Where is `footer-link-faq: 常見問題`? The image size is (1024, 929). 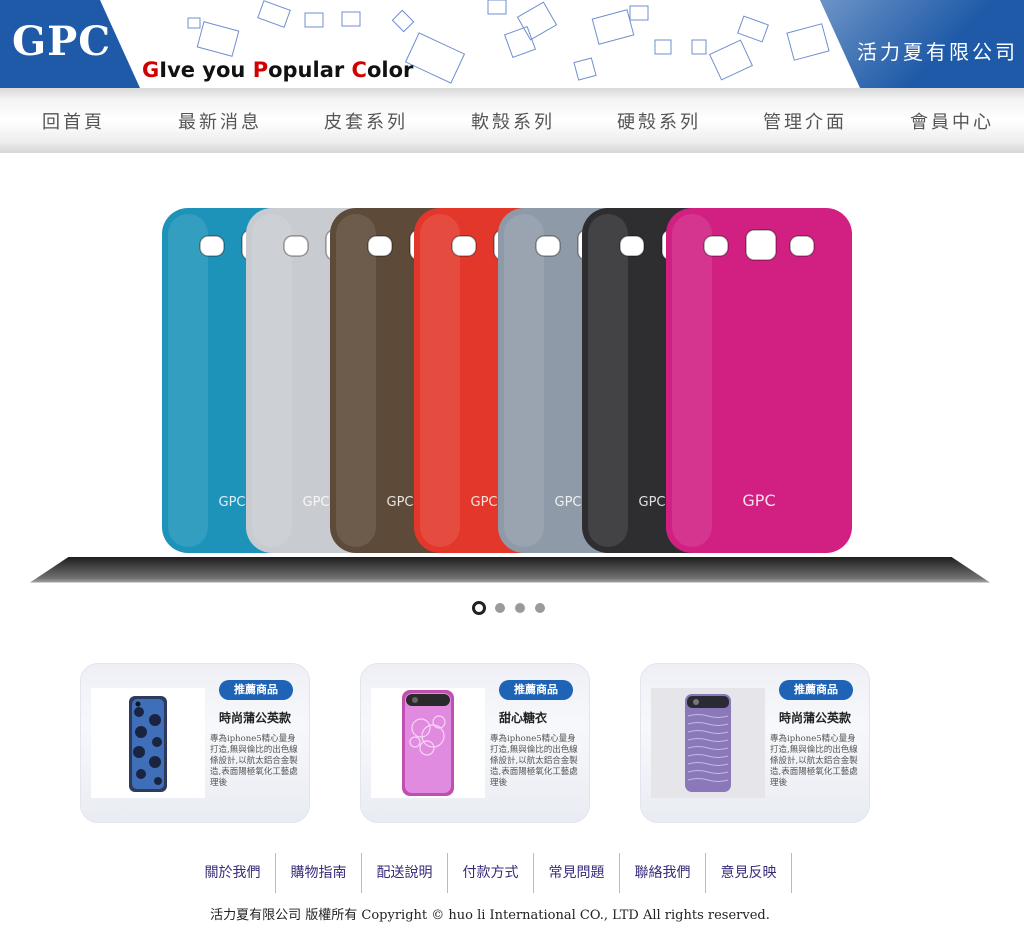
footer-link-faq: 常見問題 is located at coordinates (577, 873).